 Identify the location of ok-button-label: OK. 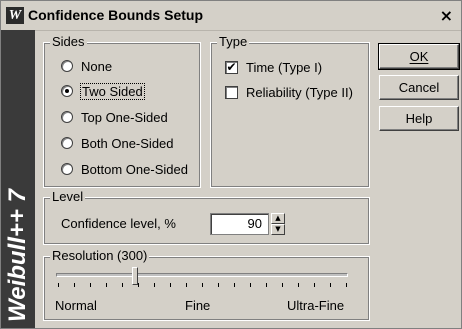
(419, 56).